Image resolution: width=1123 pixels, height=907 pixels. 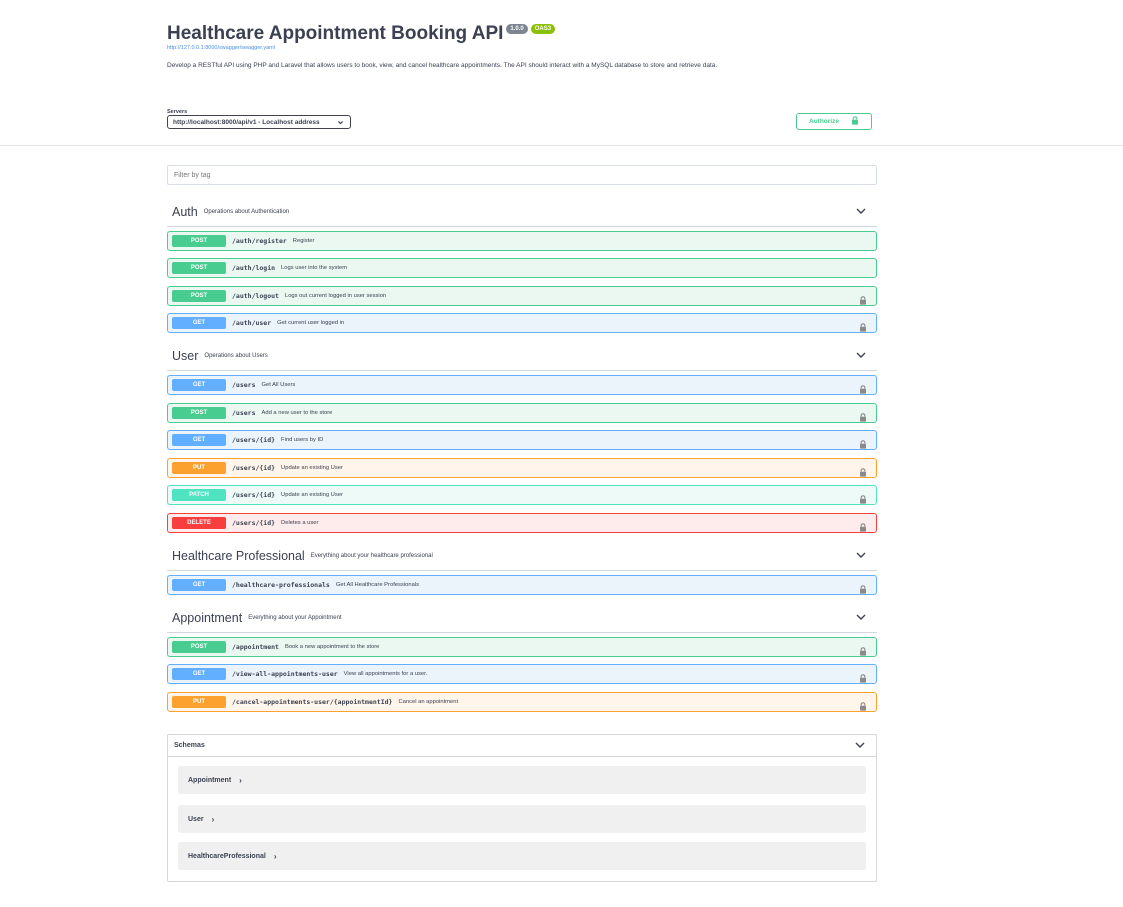 What do you see at coordinates (335, 33) in the screenshot?
I see `api-title: Healthcare Appointment Booking API` at bounding box center [335, 33].